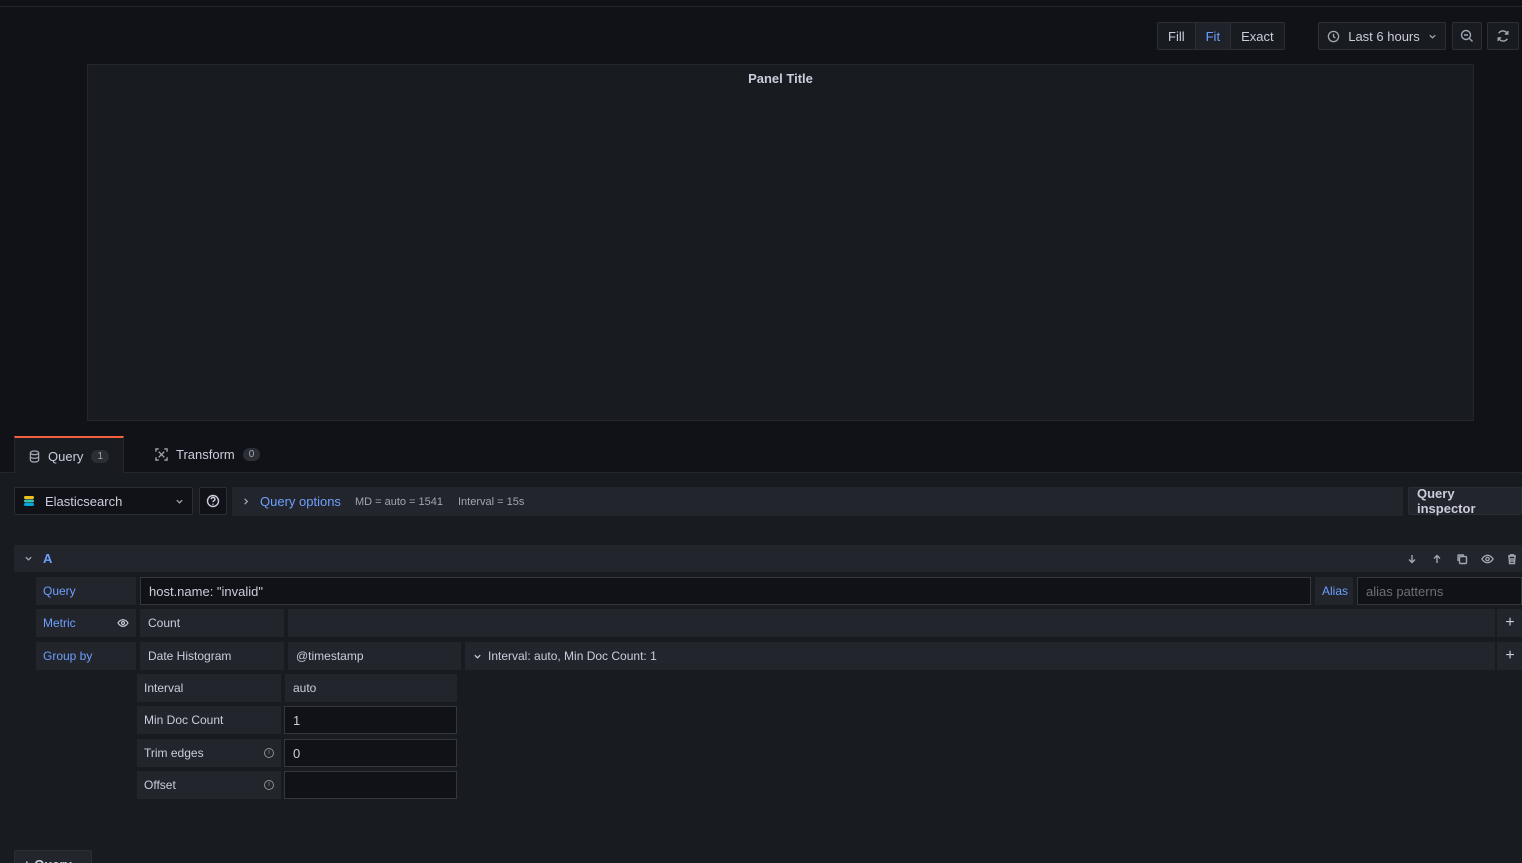 The width and height of the screenshot is (1522, 863). Describe the element at coordinates (491, 501) in the screenshot. I see `query-options-interval: Interval = 15s` at that location.